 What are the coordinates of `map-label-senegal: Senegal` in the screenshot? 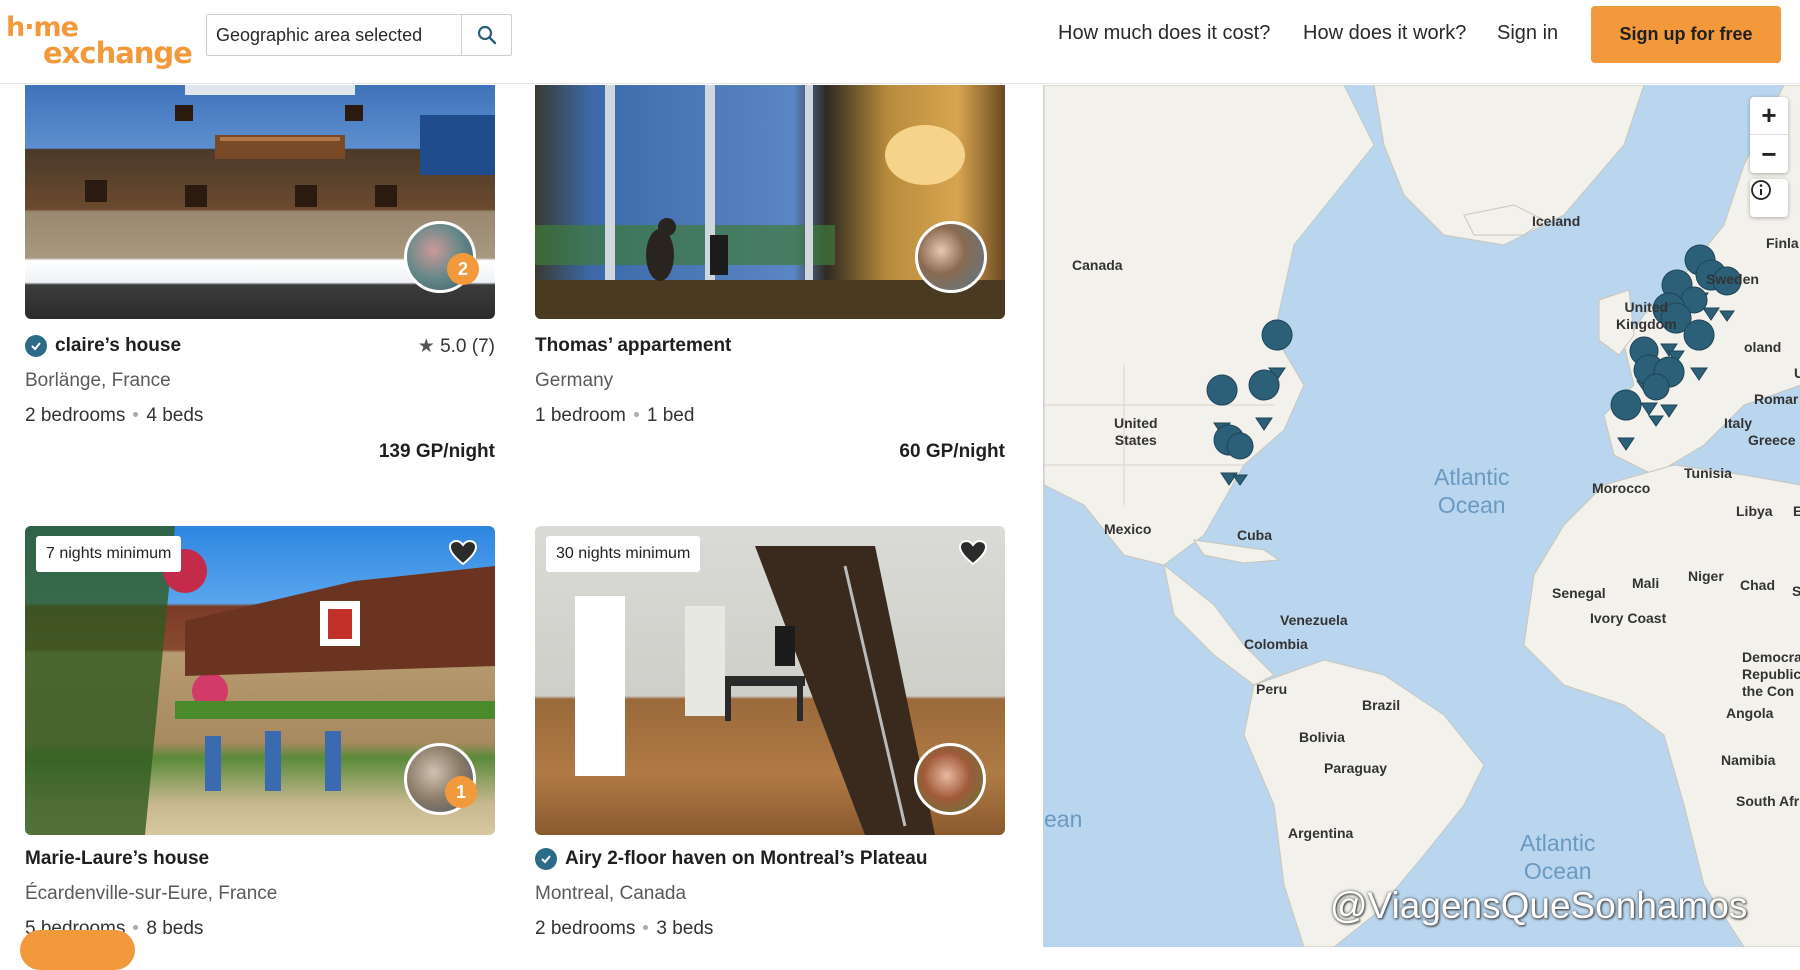 It's located at (1579, 593).